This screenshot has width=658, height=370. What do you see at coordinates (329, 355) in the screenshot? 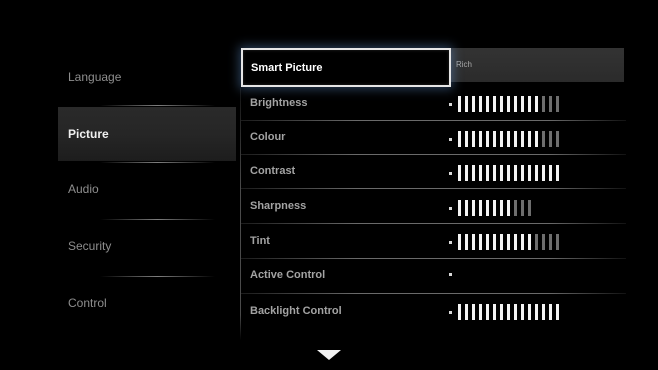
I see `down-triangle-icon` at bounding box center [329, 355].